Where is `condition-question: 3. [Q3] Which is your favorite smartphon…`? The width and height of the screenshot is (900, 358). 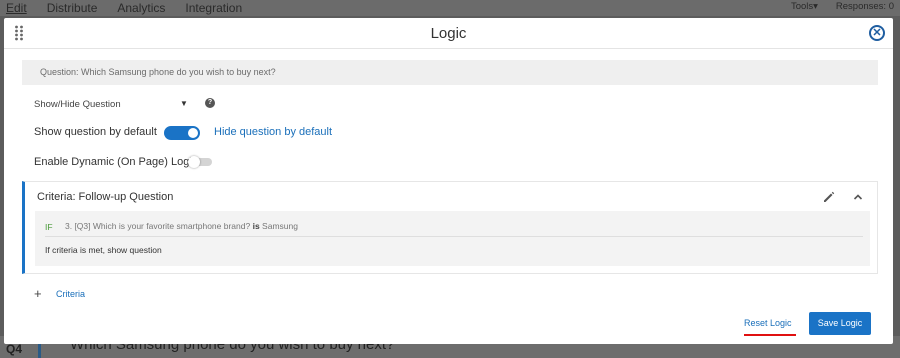 condition-question: 3. [Q3] Which is your favorite smartphon… is located at coordinates (158, 226).